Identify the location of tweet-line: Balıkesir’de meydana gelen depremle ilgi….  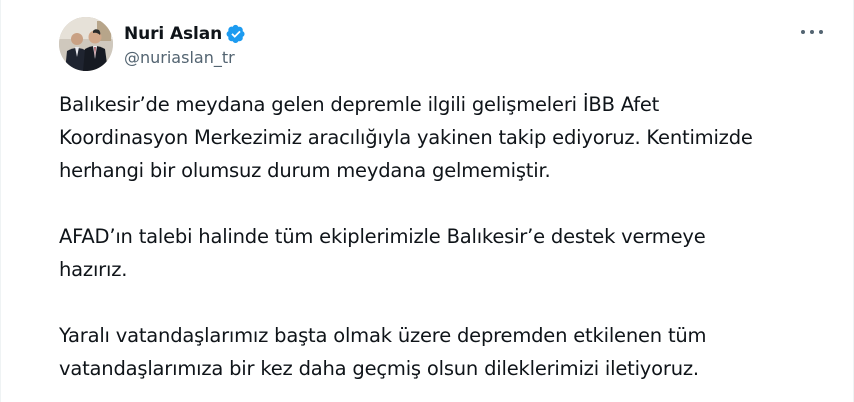
(359, 104).